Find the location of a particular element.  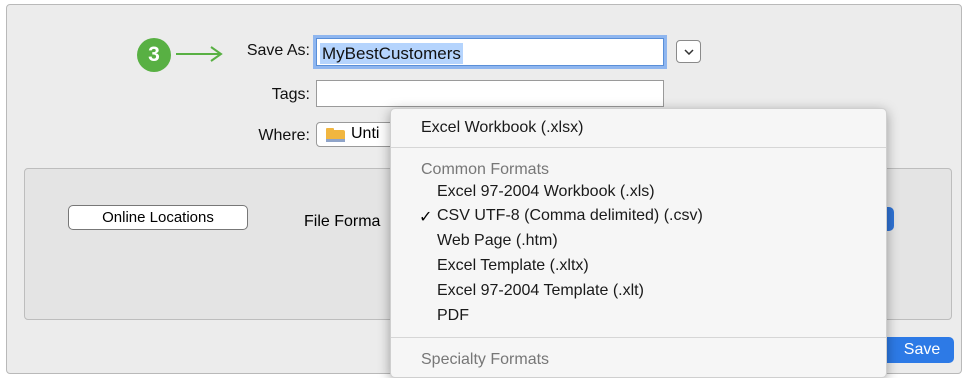

checkmark-icon: ✓ is located at coordinates (426, 217).